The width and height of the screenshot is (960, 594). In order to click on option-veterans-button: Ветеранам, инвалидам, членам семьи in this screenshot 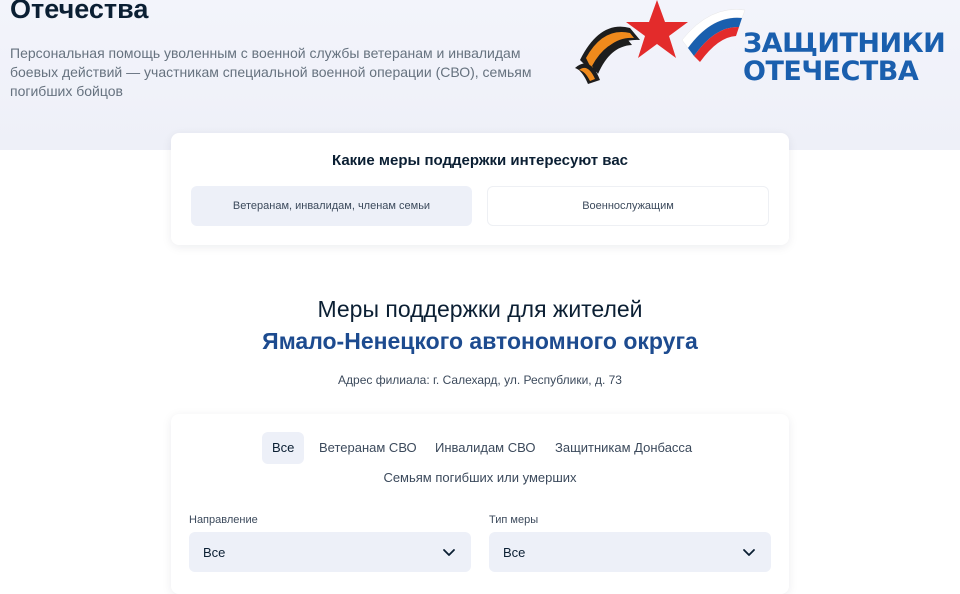, I will do `click(331, 206)`.